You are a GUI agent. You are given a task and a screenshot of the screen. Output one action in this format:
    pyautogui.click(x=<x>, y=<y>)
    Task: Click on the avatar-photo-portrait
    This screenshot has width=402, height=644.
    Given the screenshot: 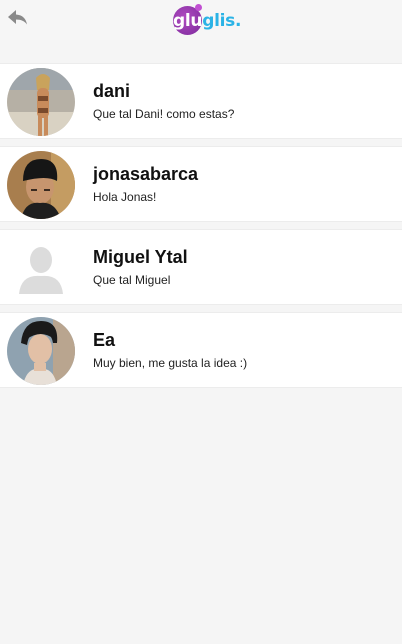 What is the action you would take?
    pyautogui.click(x=41, y=351)
    